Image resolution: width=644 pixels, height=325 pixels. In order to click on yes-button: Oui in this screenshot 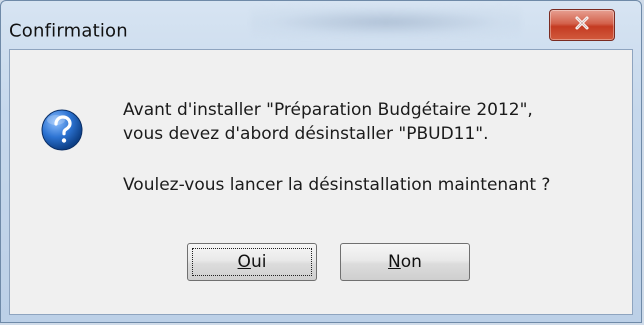, I will do `click(252, 262)`.